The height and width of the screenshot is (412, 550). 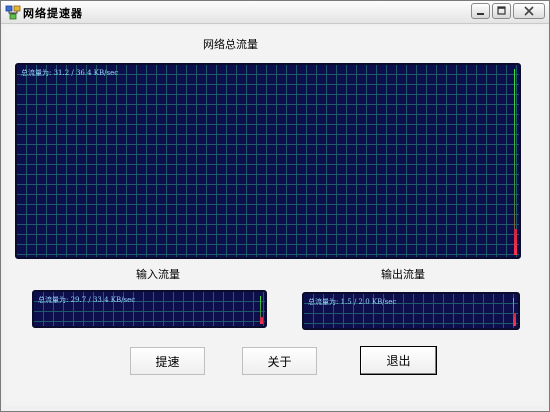 I want to click on window-title: 网络提速器, so click(x=53, y=13).